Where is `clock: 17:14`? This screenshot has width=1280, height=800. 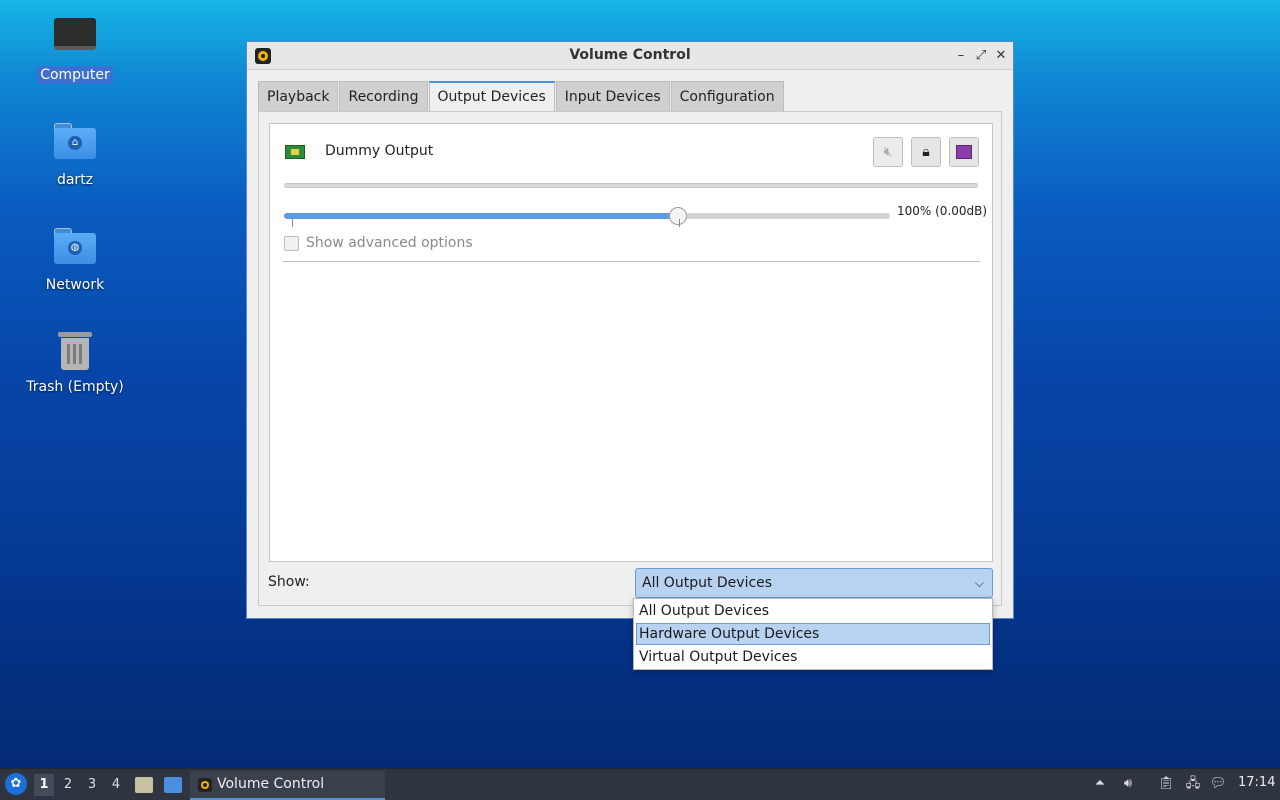
clock: 17:14 is located at coordinates (1257, 782).